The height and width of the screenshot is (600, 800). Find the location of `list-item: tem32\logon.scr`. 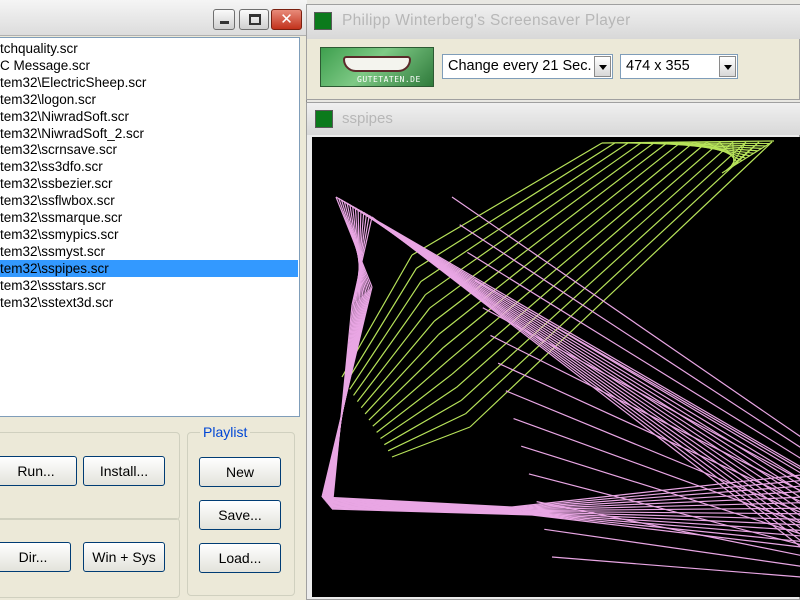

list-item: tem32\logon.scr is located at coordinates (149, 99).